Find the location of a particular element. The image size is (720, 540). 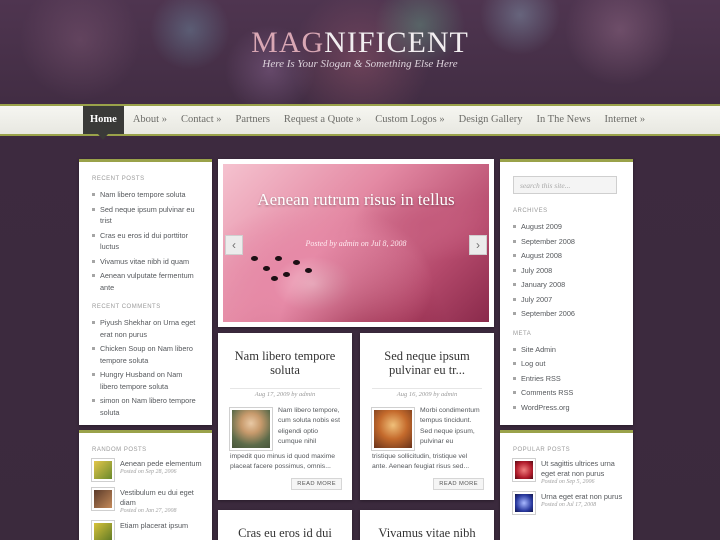

post-title: Vivamus vitae nibh is located at coordinates (427, 525).